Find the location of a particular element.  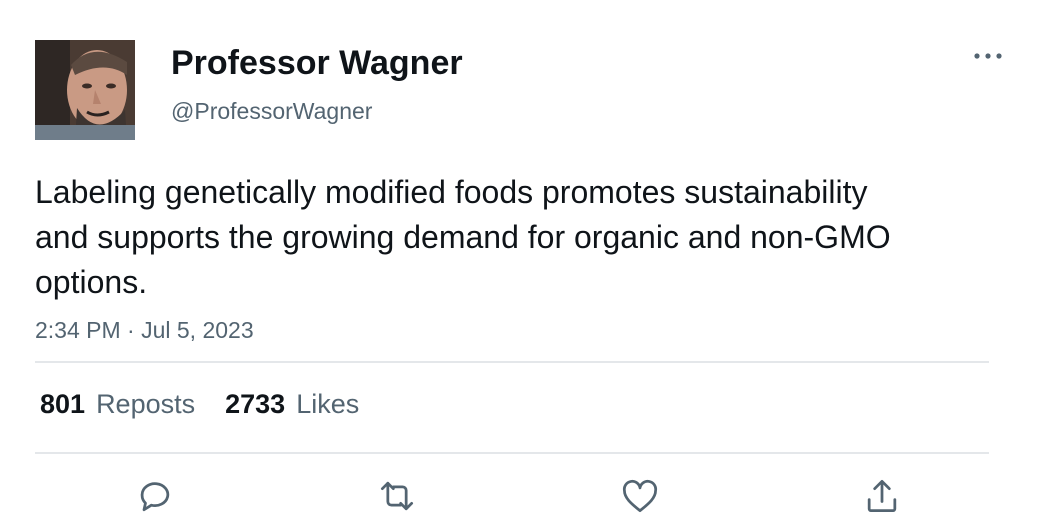

engagement-stats: 801 Reposts 2733 Likes is located at coordinates (199, 404).